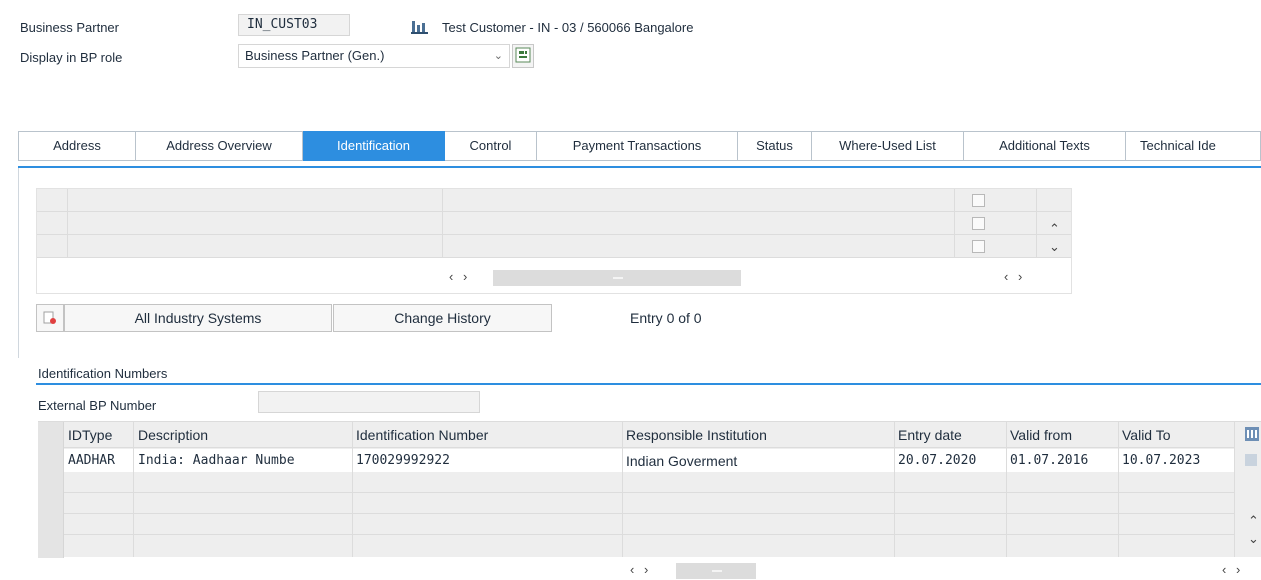 The width and height of the screenshot is (1261, 580). I want to click on tab-payment-transactions: Payment Transactions, so click(637, 146).